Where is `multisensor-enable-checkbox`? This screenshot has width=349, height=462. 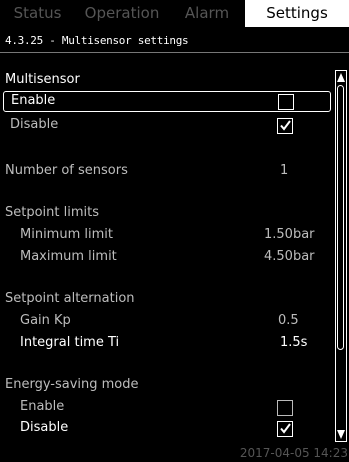
multisensor-enable-checkbox is located at coordinates (286, 102).